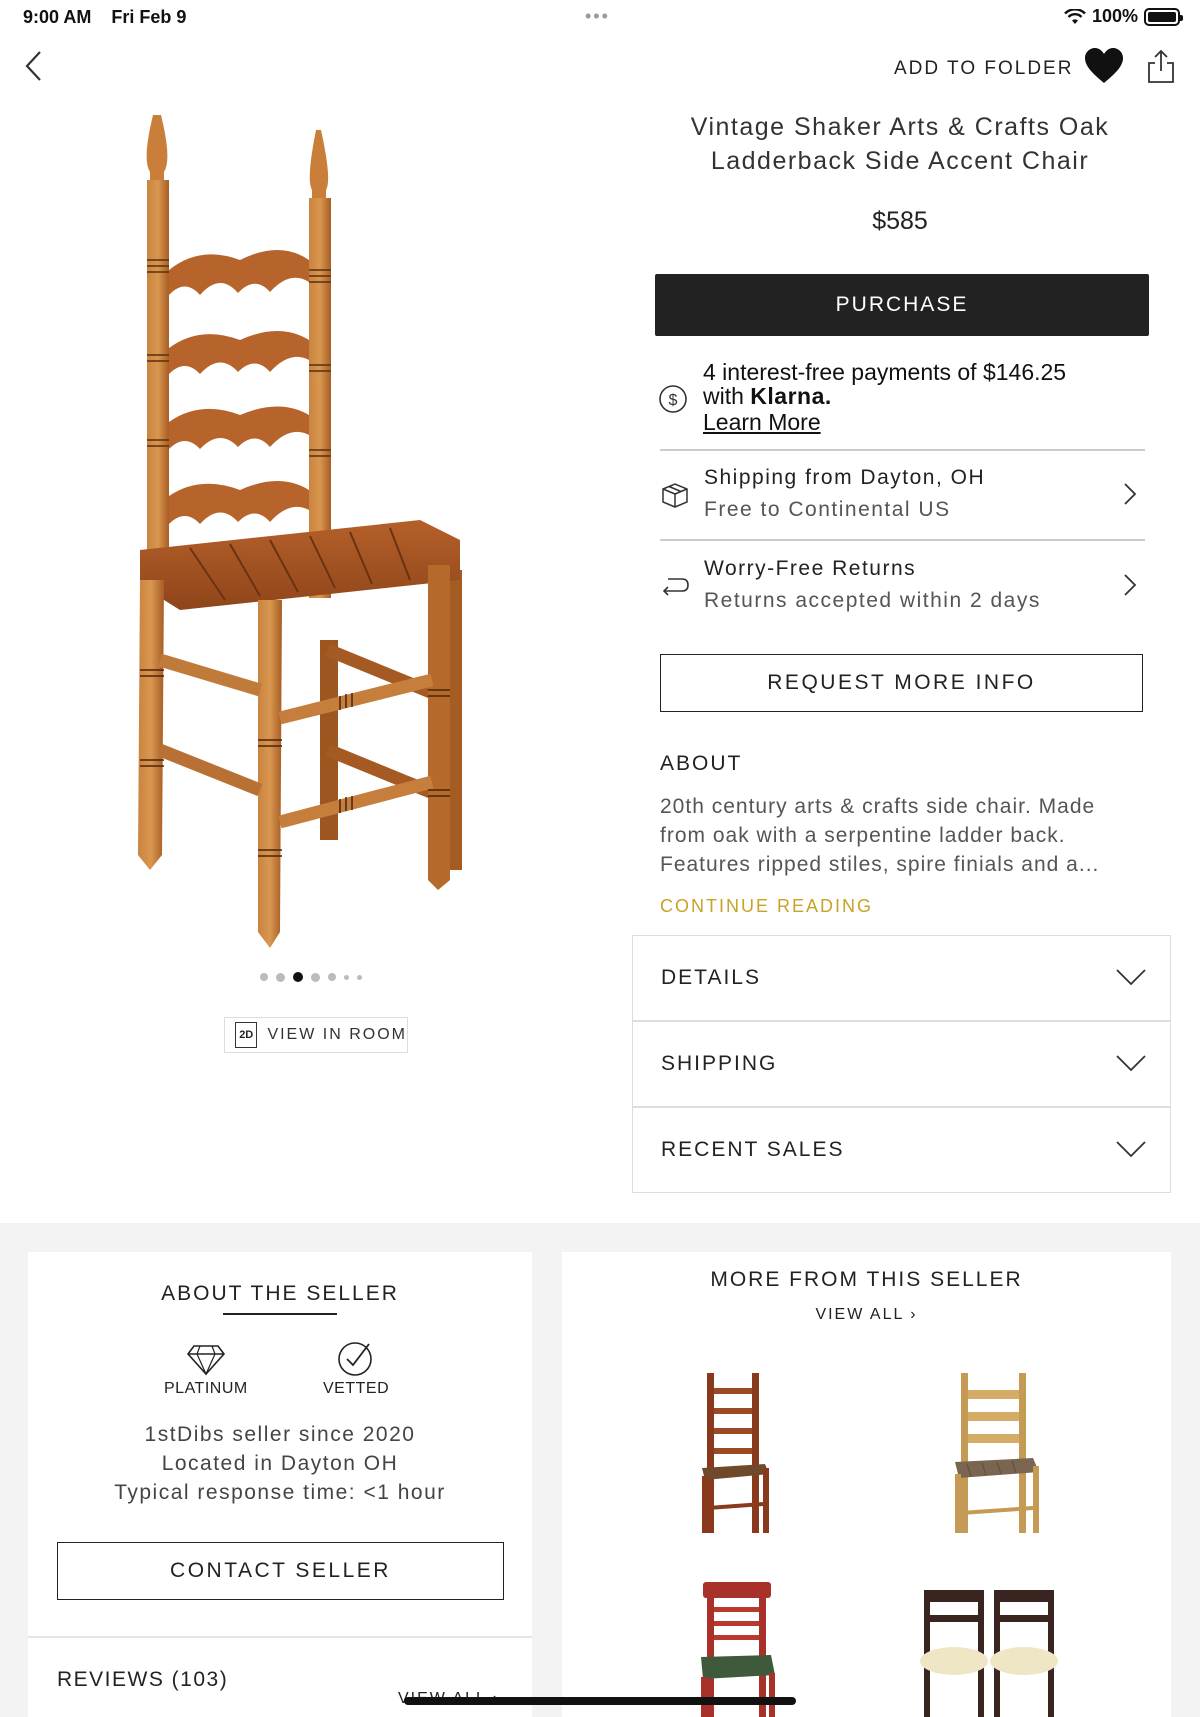  What do you see at coordinates (355, 1359) in the screenshot?
I see `vetted-check-icon` at bounding box center [355, 1359].